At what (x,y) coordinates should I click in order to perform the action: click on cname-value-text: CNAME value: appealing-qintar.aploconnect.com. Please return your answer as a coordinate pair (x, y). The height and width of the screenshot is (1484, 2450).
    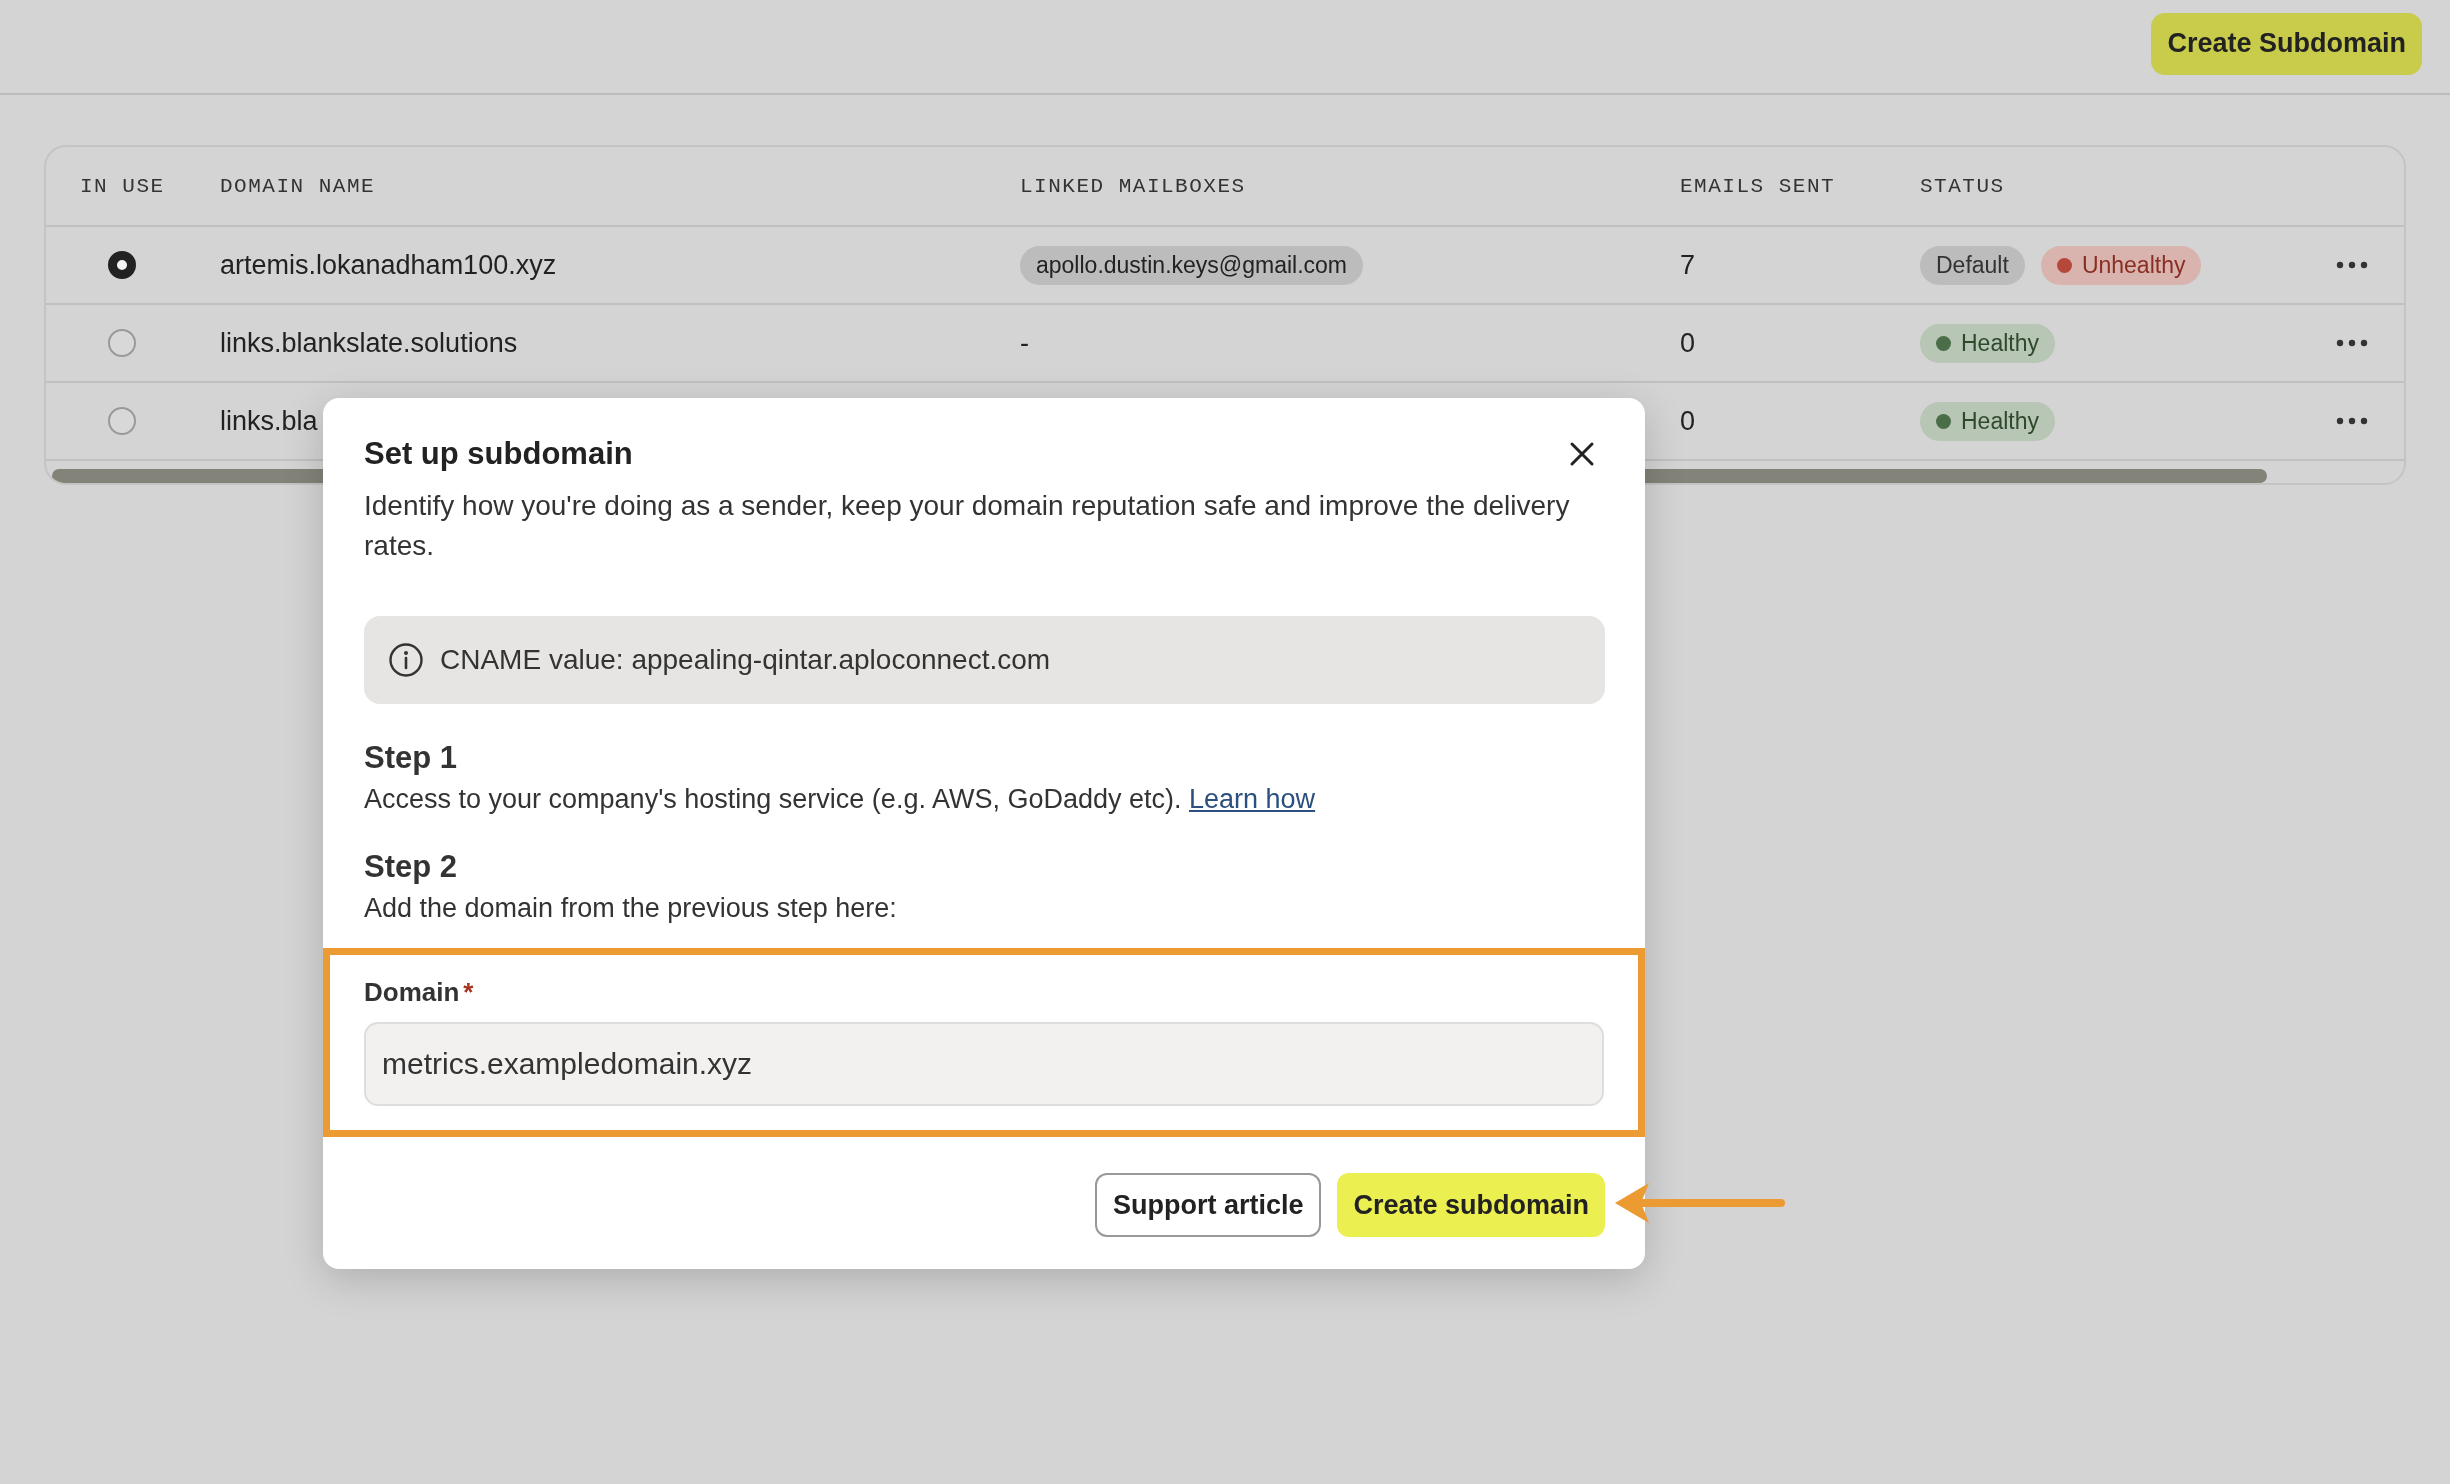
    Looking at the image, I should click on (745, 660).